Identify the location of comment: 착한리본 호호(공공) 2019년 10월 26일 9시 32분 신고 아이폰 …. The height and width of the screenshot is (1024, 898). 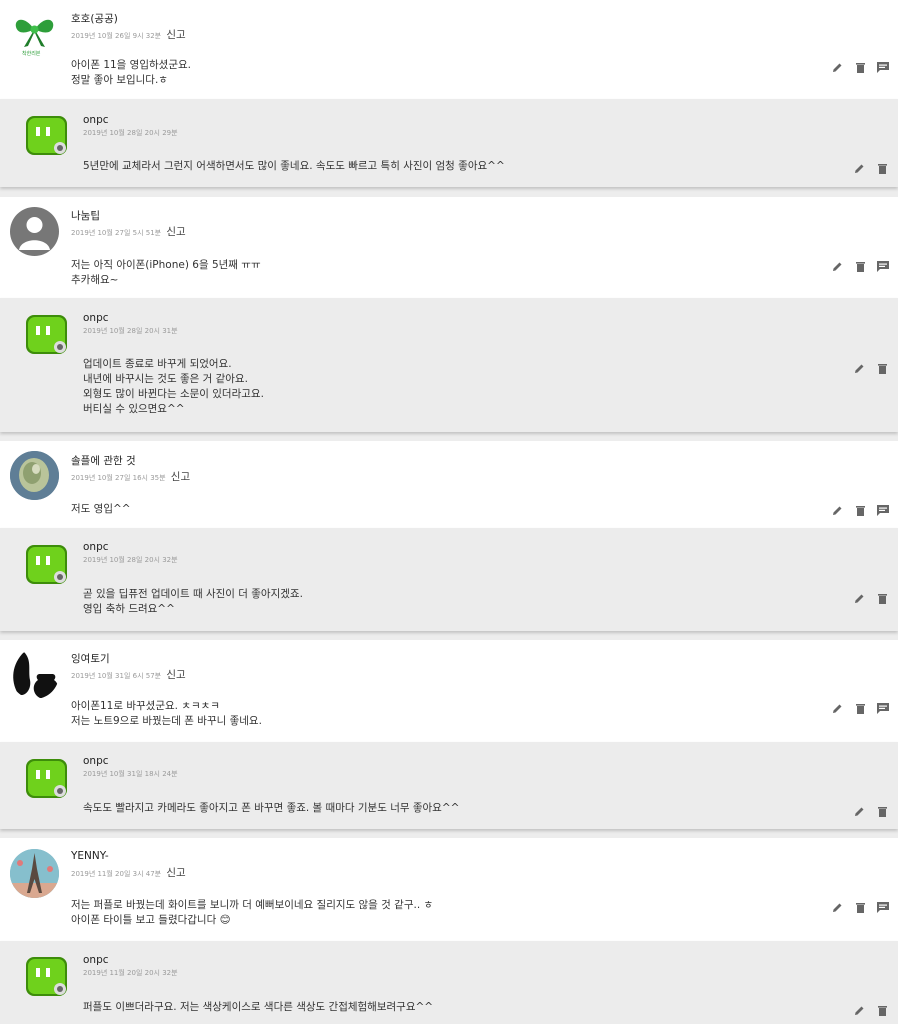
(449, 49).